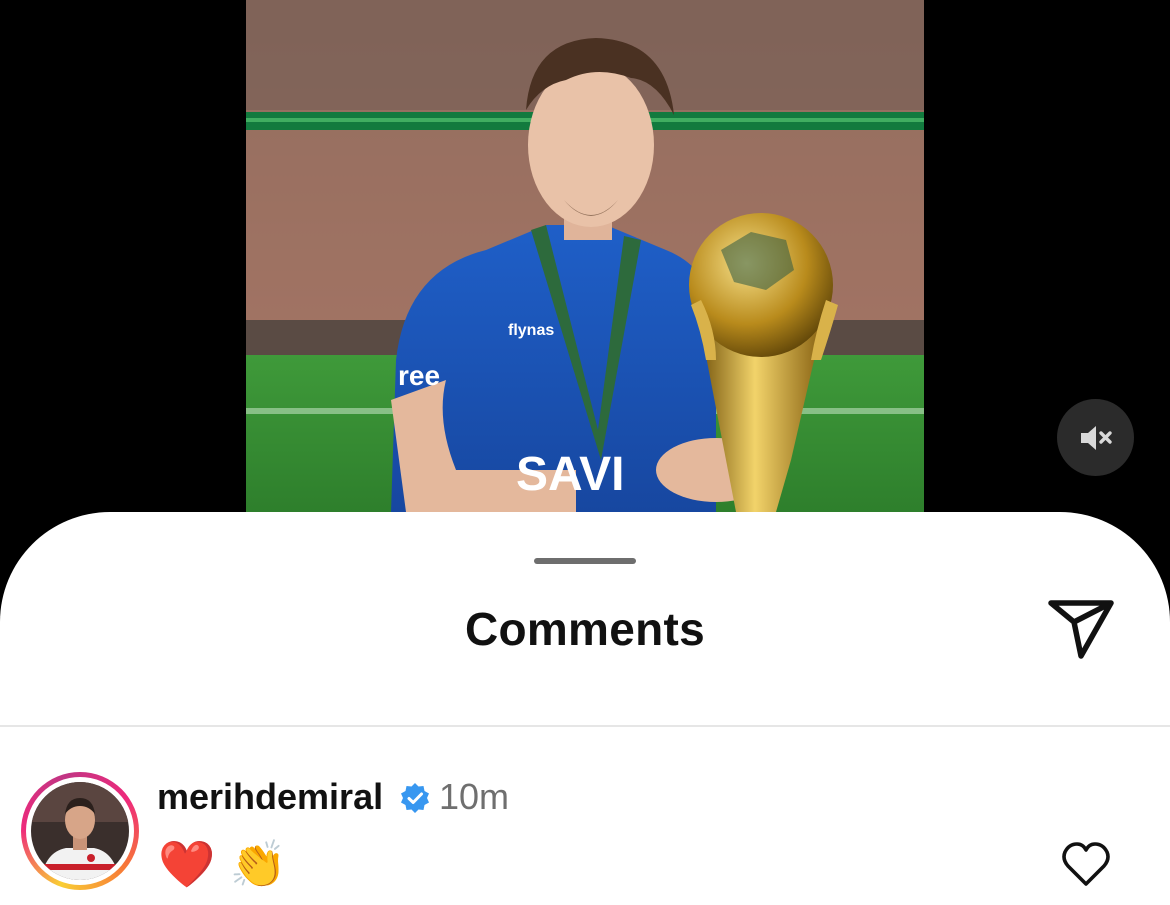  I want to click on comment-text: ❤️ 👏, so click(223, 864).